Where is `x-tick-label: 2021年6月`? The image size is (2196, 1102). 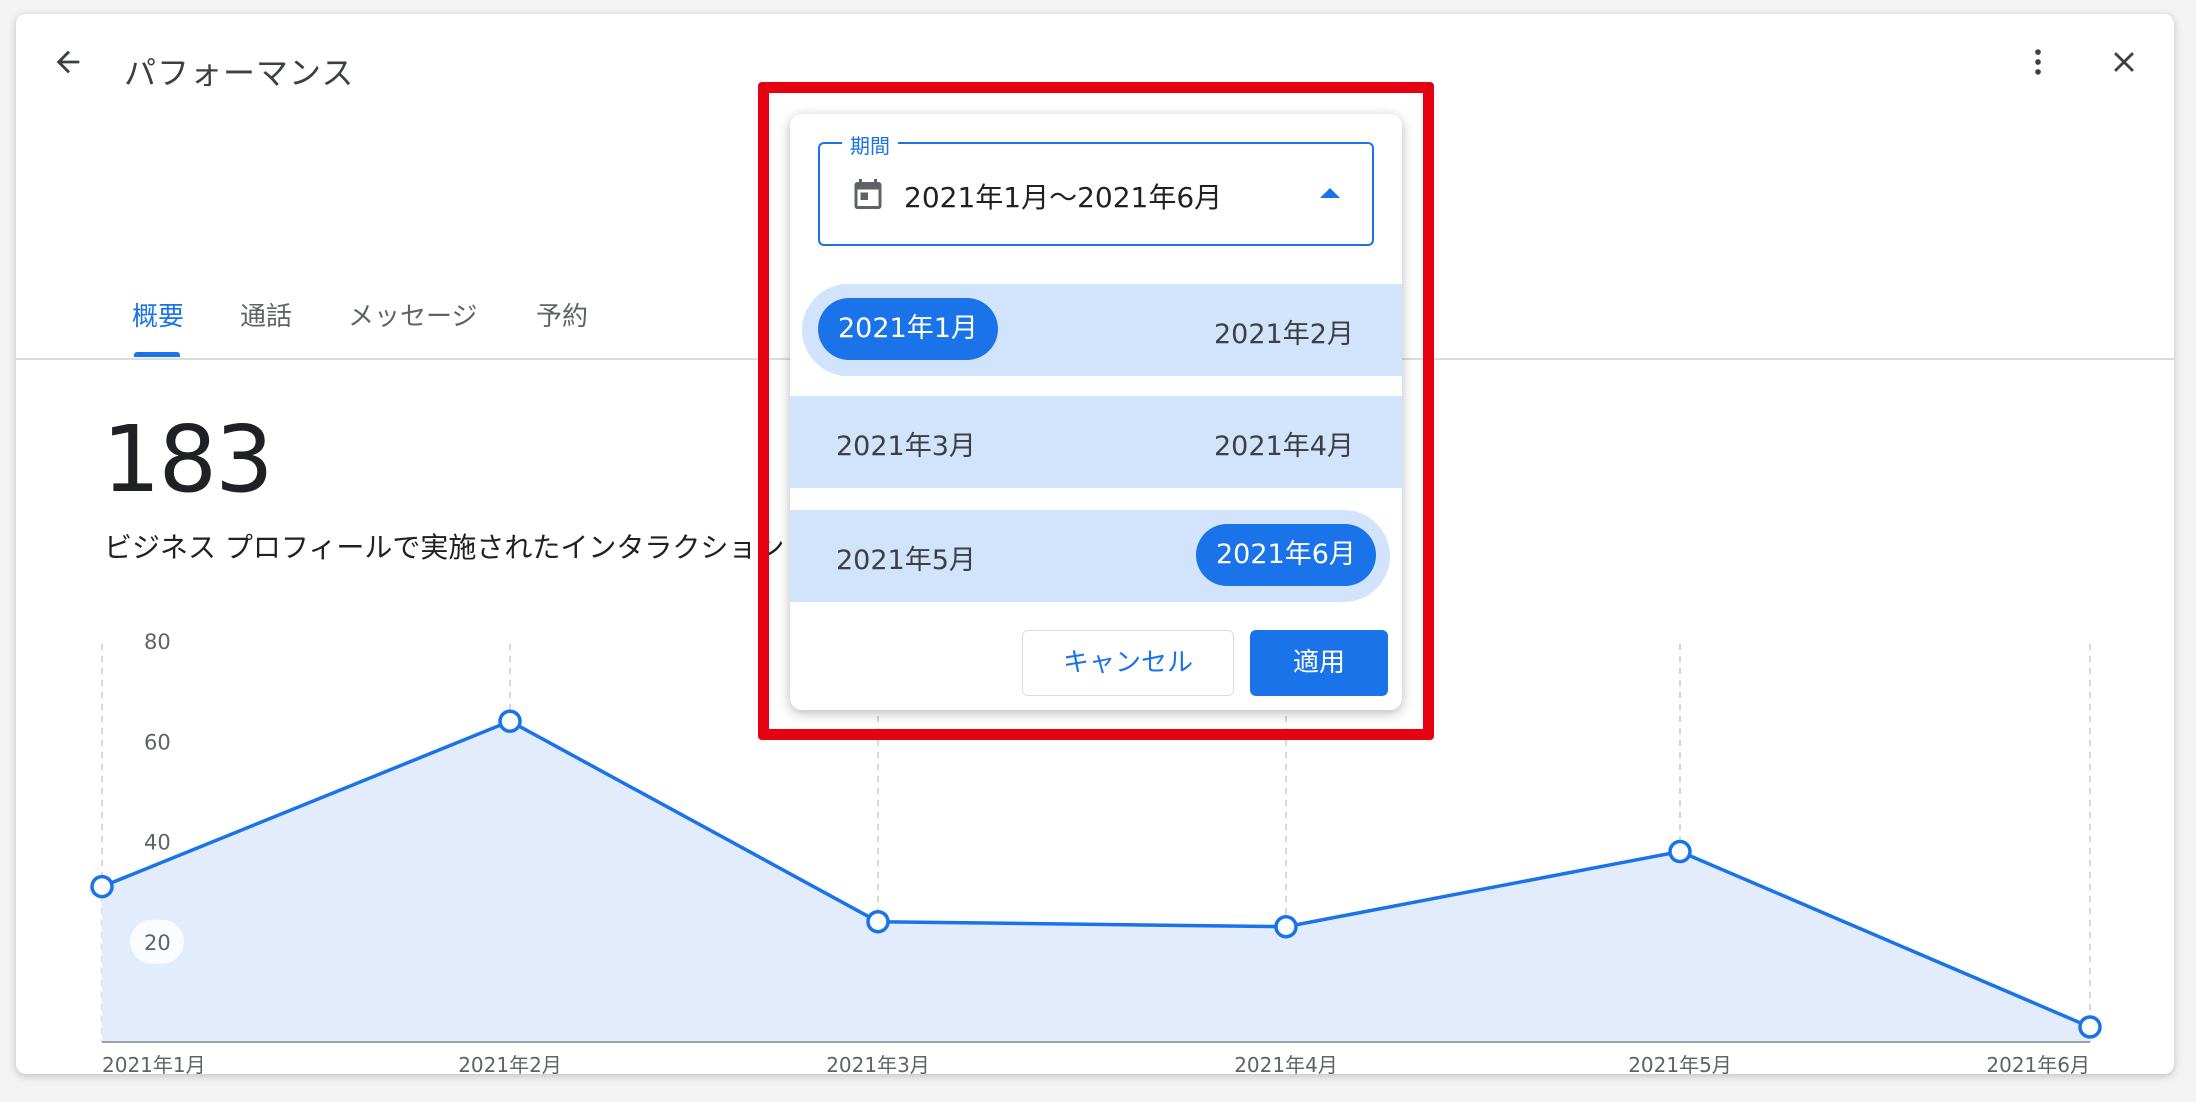
x-tick-label: 2021年6月 is located at coordinates (2038, 1063).